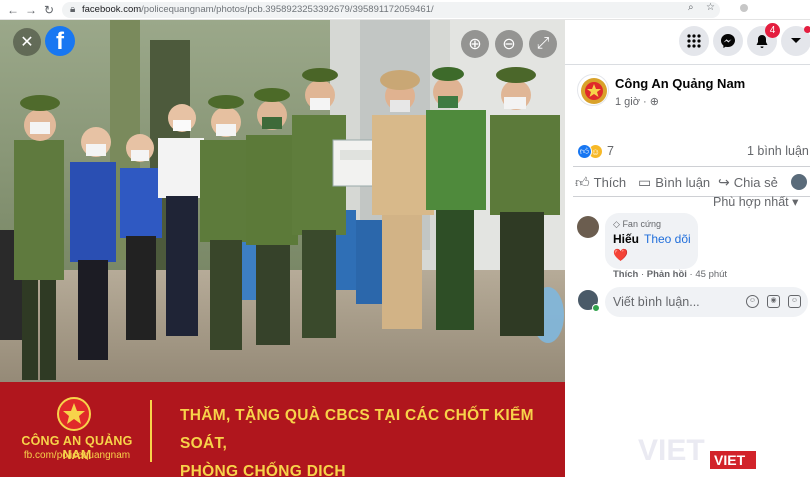 The image size is (810, 477). I want to click on comment-like-link: Thích, so click(625, 274).